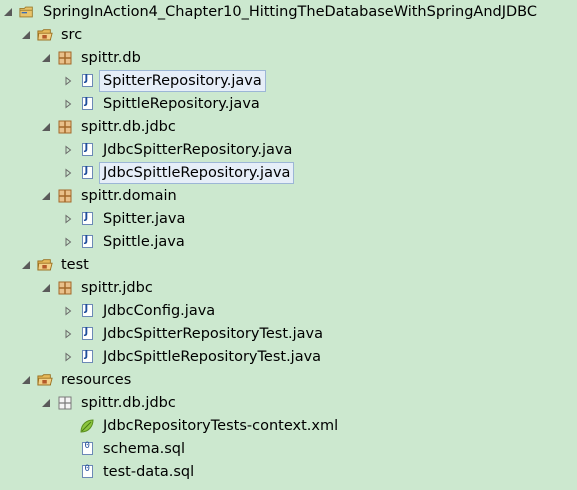 The height and width of the screenshot is (490, 577). I want to click on tree-label-resources-package-db-jdbc: spittr.db.jdbc, so click(128, 402).